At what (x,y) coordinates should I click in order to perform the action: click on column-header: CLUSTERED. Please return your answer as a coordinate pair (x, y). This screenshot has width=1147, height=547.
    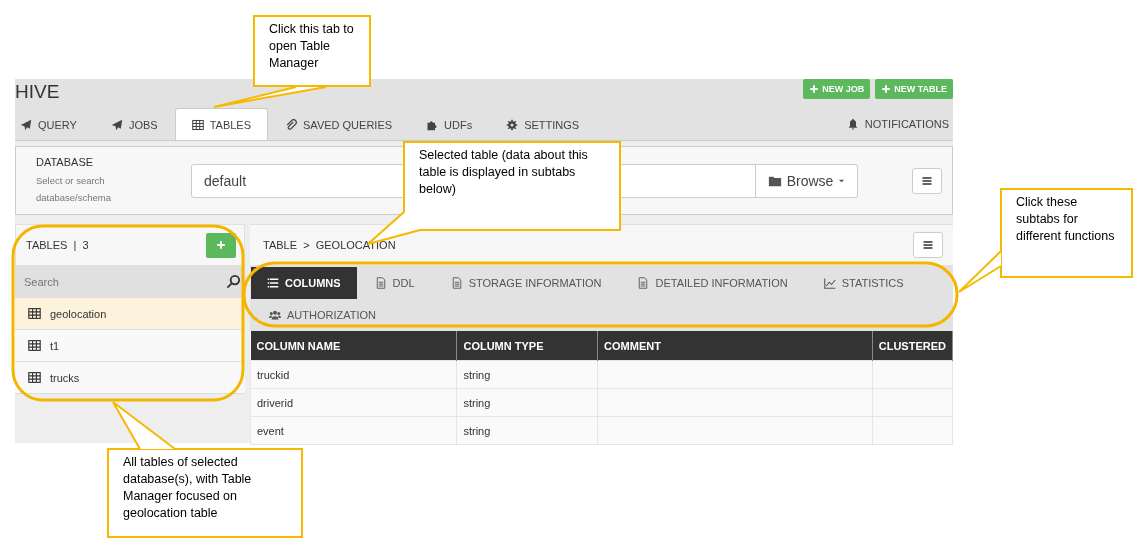
    Looking at the image, I should click on (912, 346).